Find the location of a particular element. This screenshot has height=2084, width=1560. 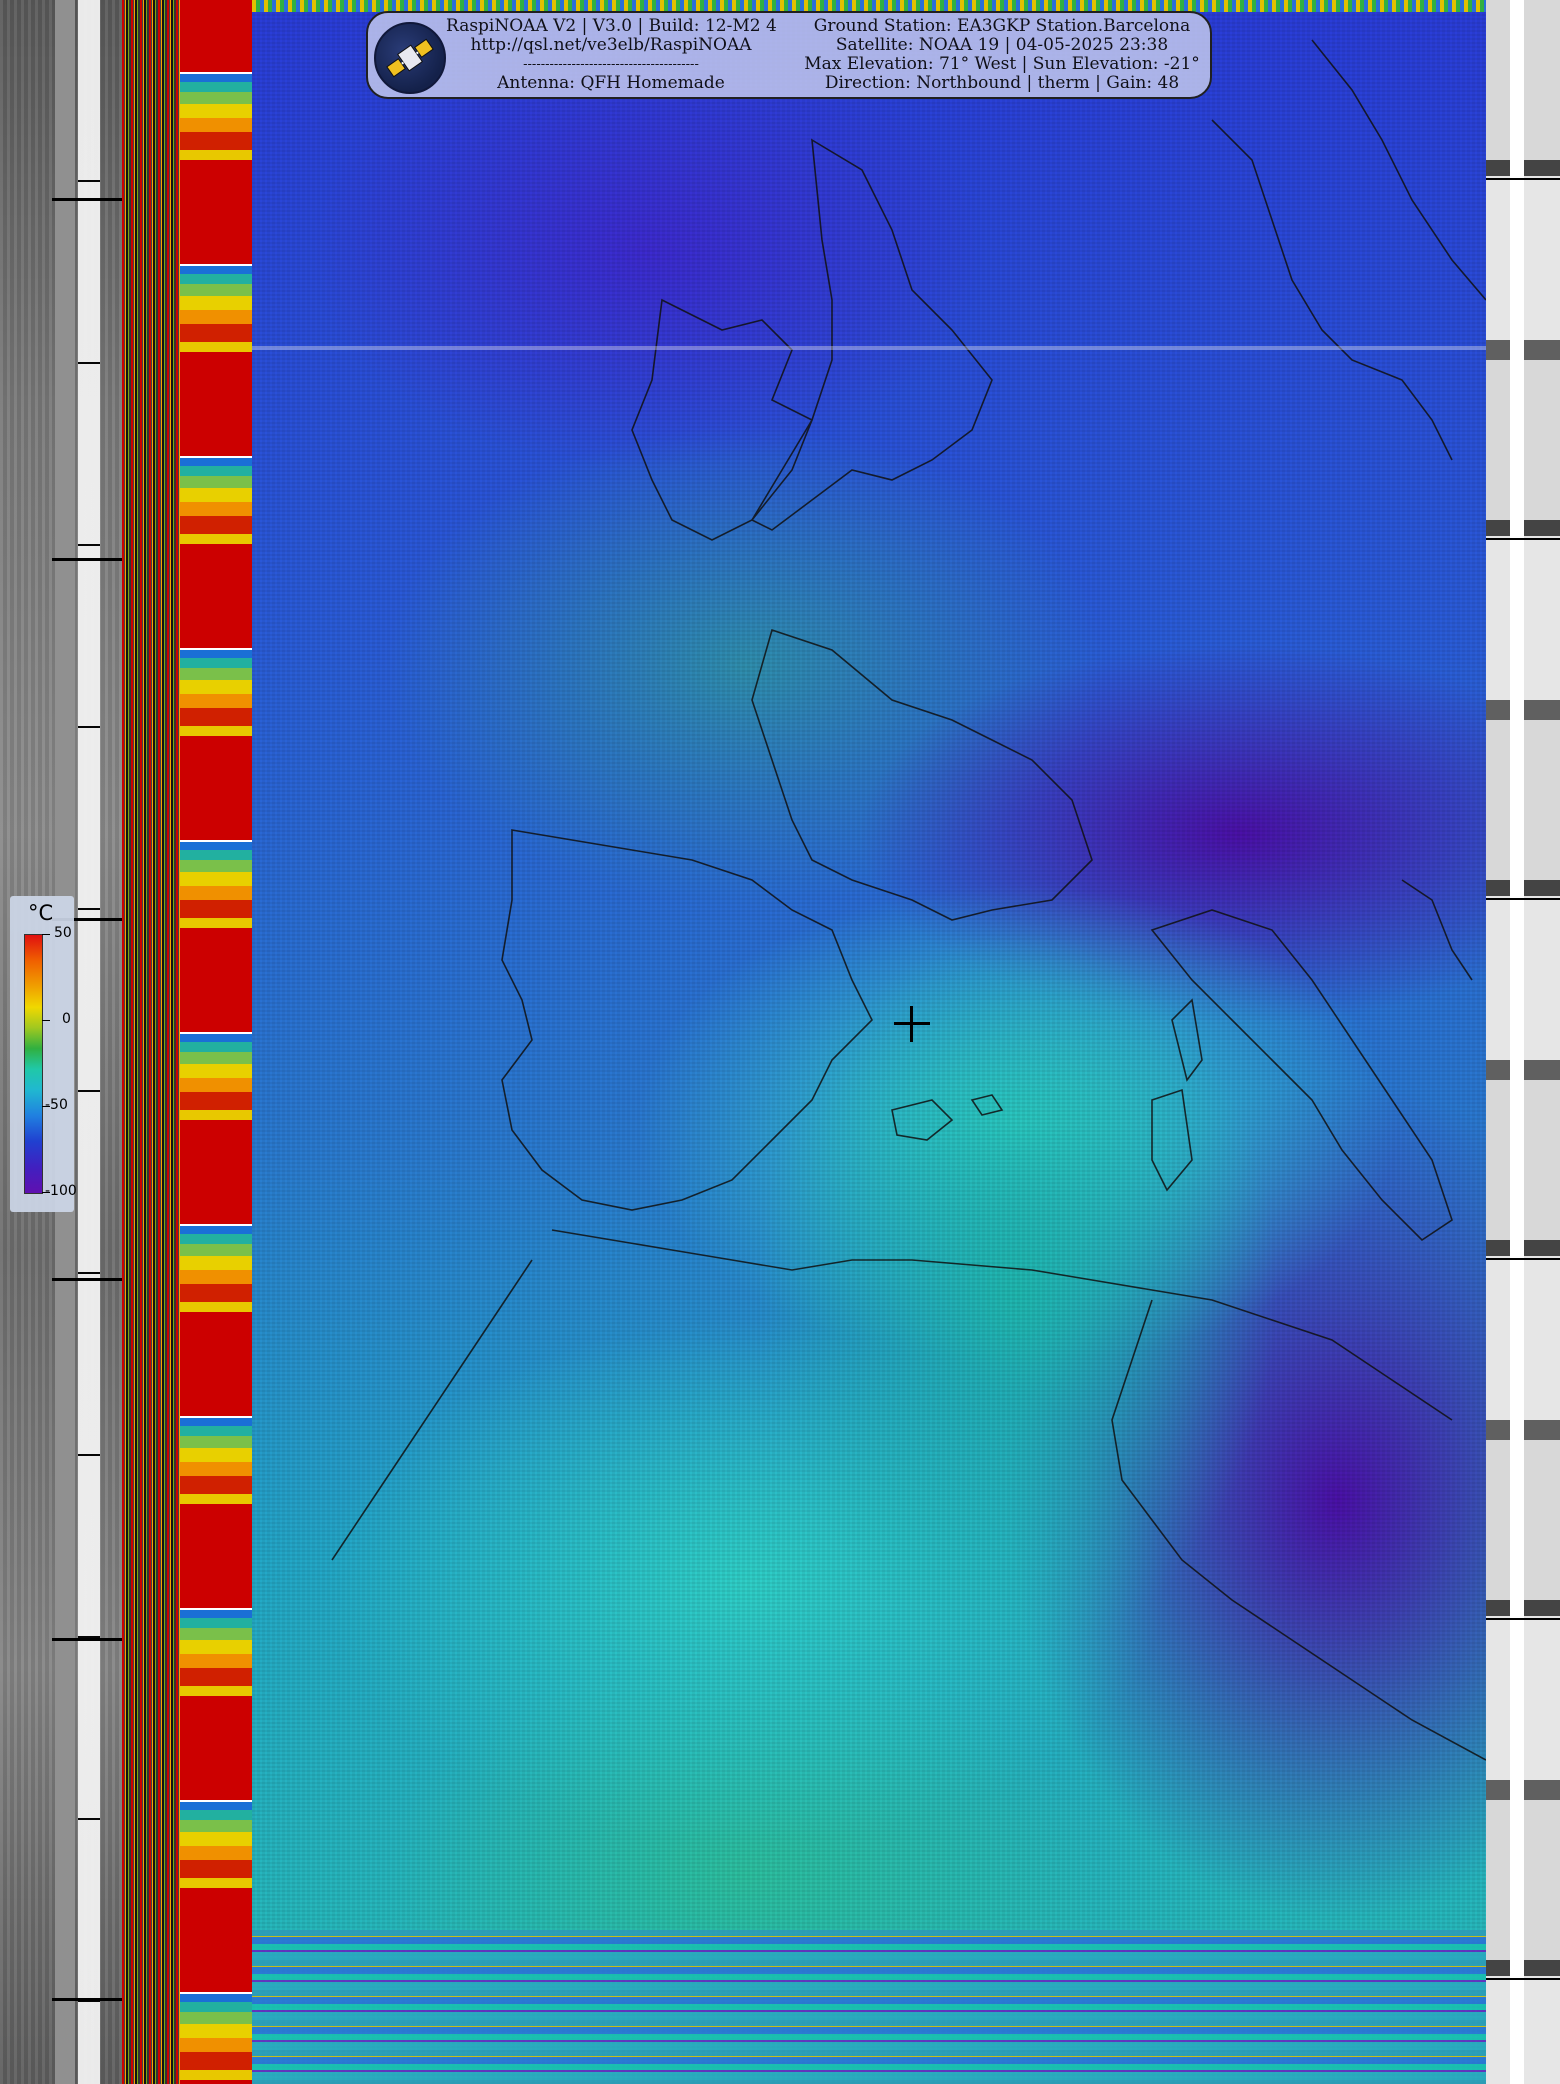

telemetry-lines is located at coordinates (151, 1042).